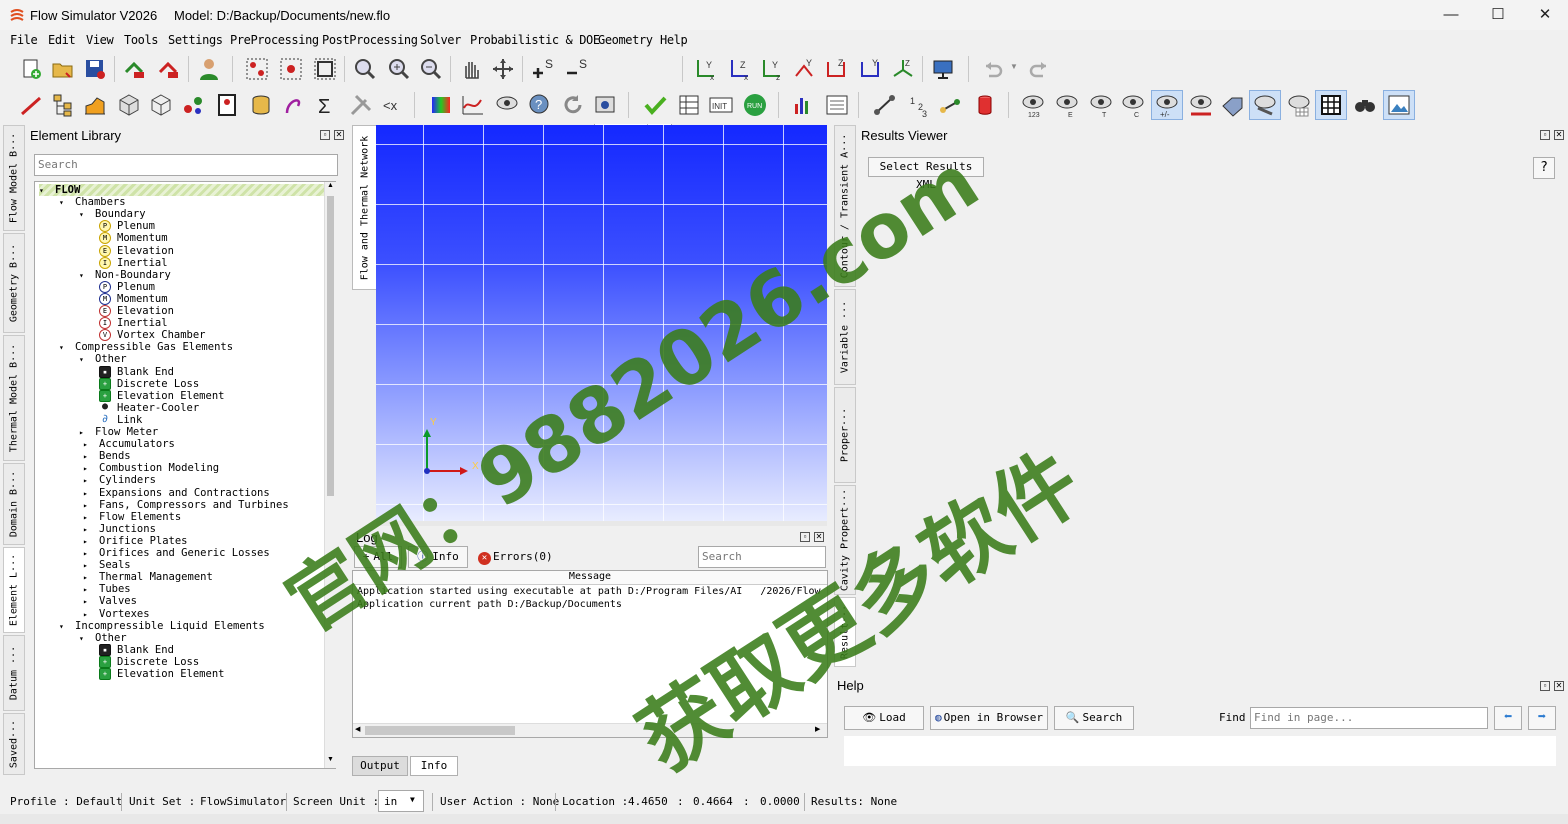 This screenshot has height=824, width=1568. I want to click on menu-edit: Edit, so click(62, 40).